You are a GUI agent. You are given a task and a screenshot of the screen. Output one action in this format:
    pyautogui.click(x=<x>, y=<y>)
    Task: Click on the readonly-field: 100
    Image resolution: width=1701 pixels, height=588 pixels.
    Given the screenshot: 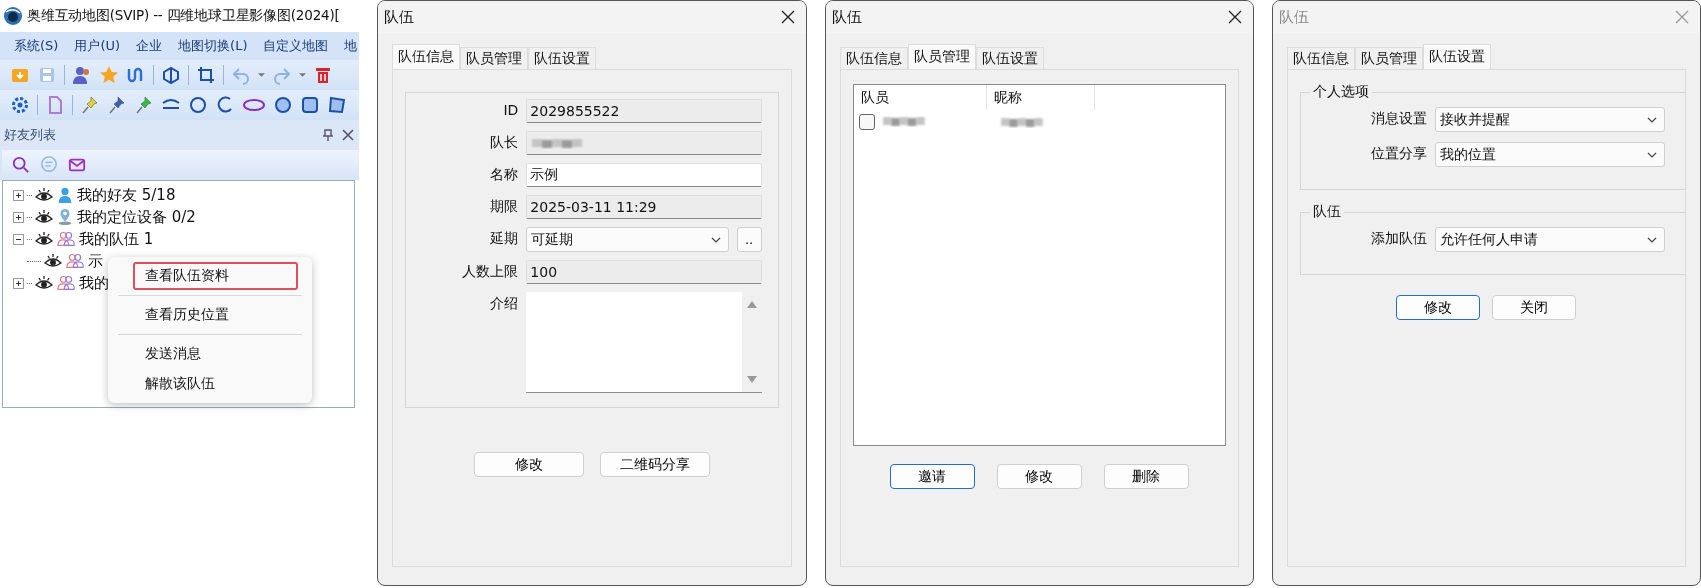 What is the action you would take?
    pyautogui.click(x=644, y=272)
    